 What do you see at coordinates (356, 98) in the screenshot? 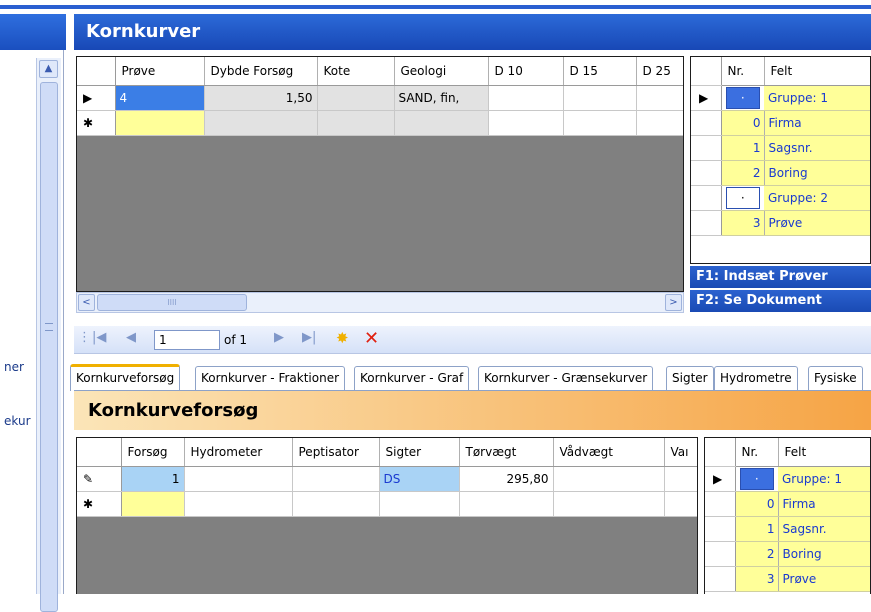
I see `cell-kote` at bounding box center [356, 98].